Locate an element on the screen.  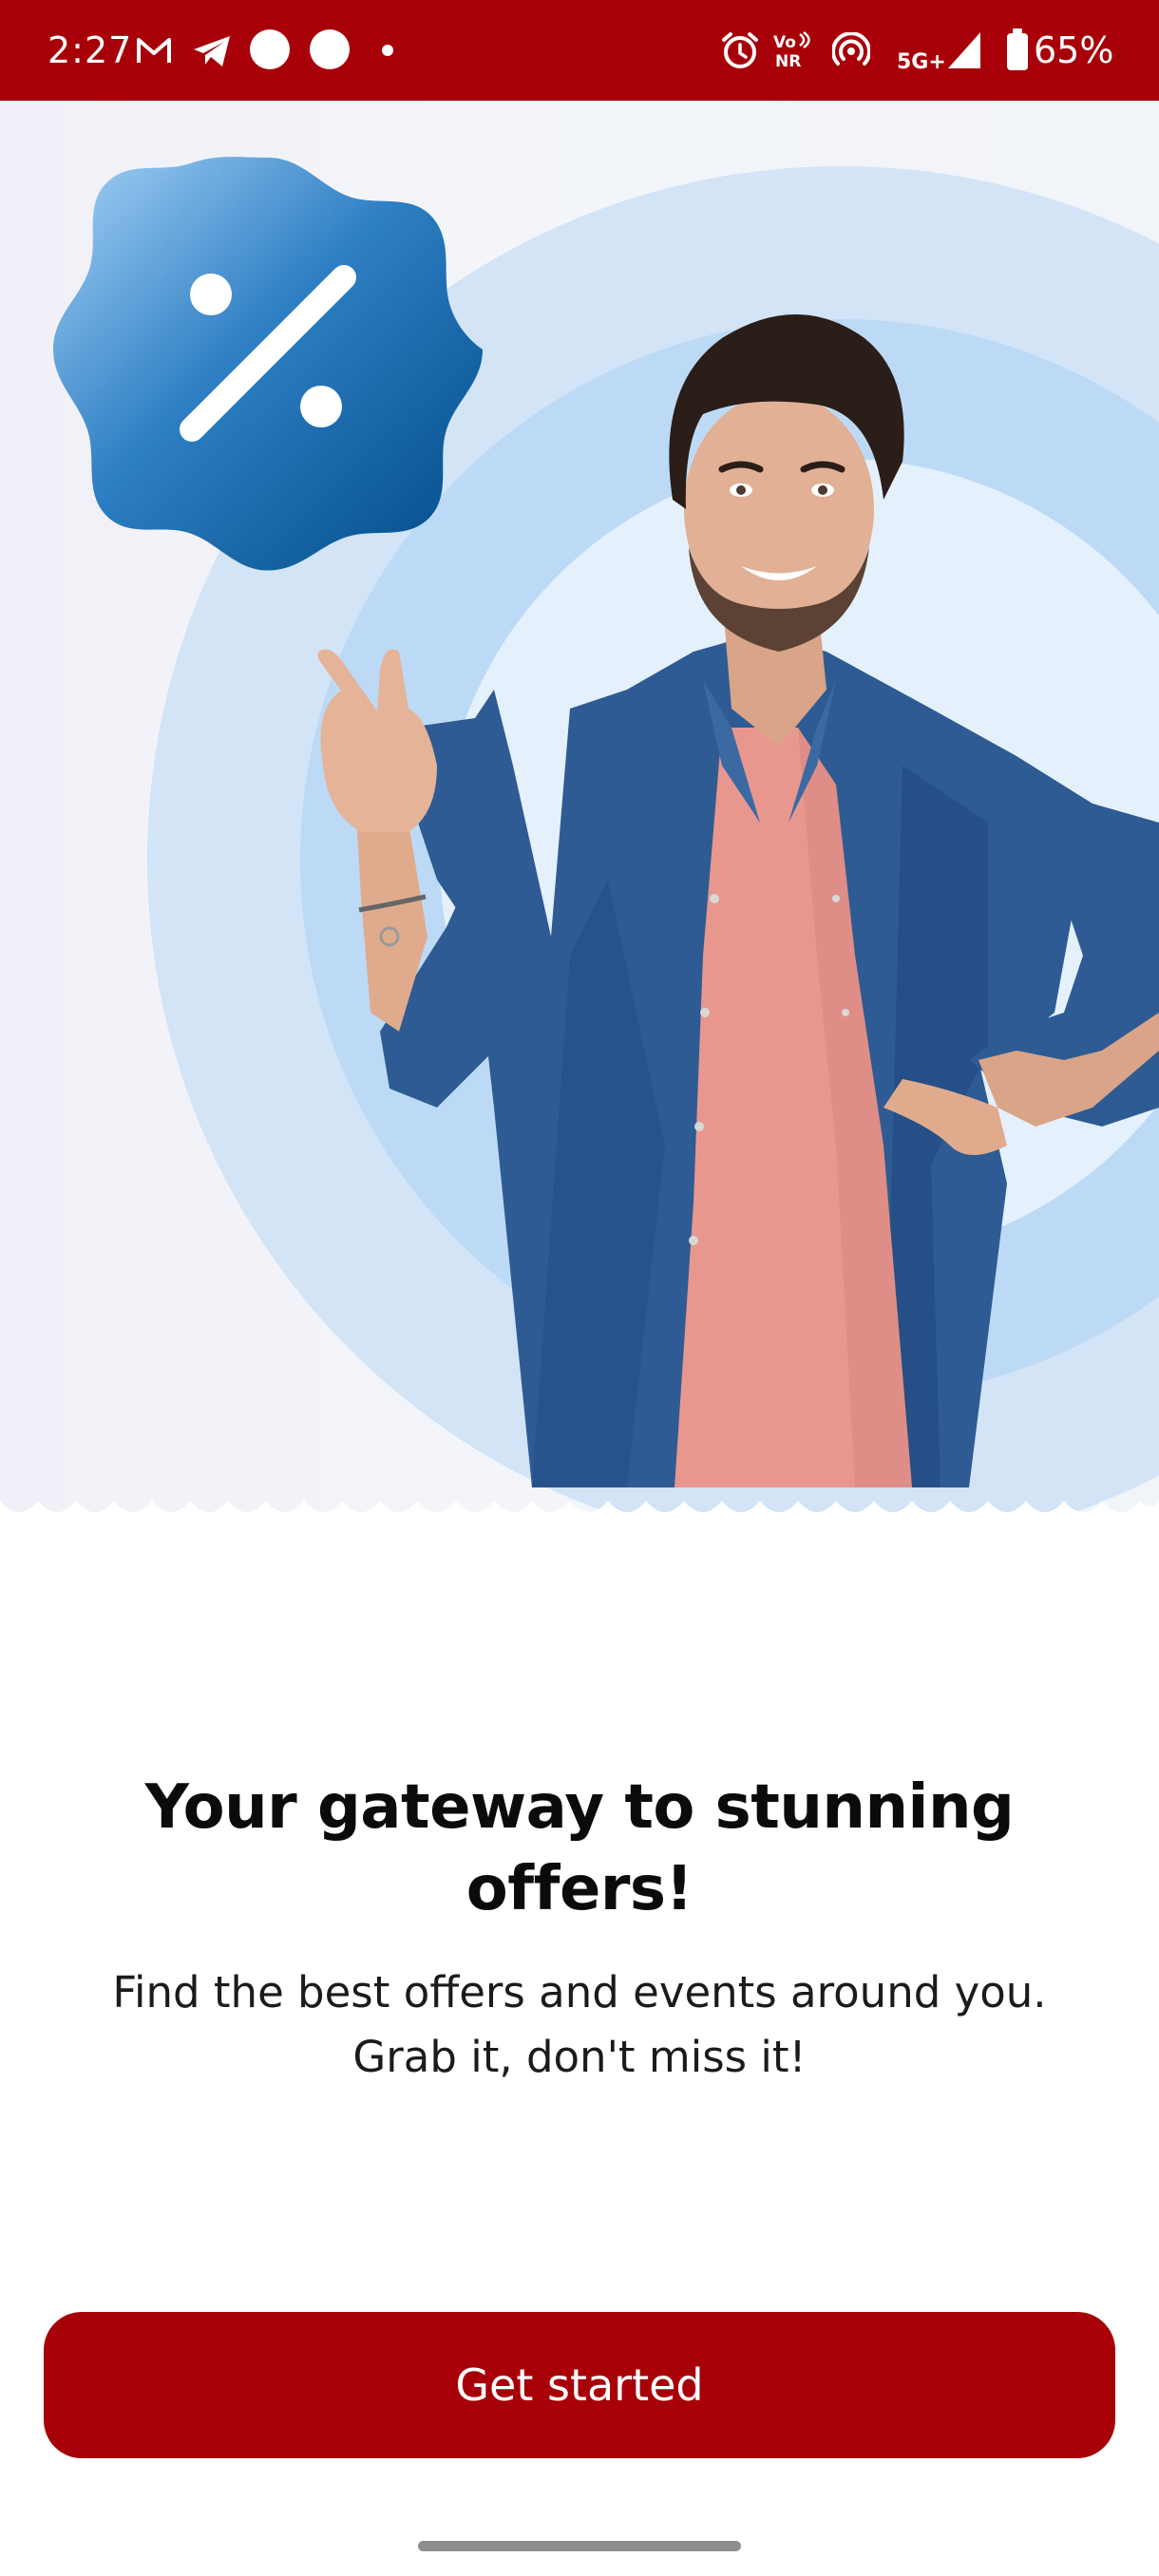
telegram-icon is located at coordinates (212, 51).